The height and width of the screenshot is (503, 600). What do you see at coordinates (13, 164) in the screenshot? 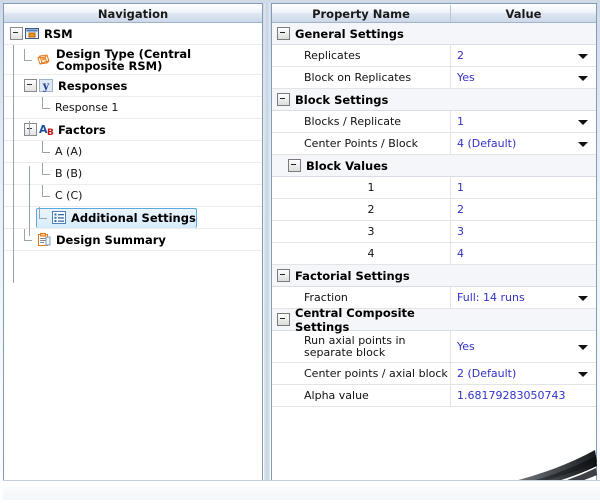
I see `tree-trunk-line` at bounding box center [13, 164].